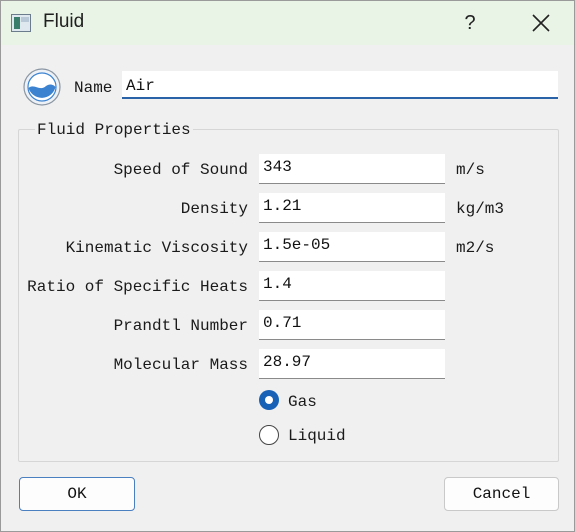 The height and width of the screenshot is (532, 575). Describe the element at coordinates (317, 436) in the screenshot. I see `liquid-radio-label: Liquid` at that location.